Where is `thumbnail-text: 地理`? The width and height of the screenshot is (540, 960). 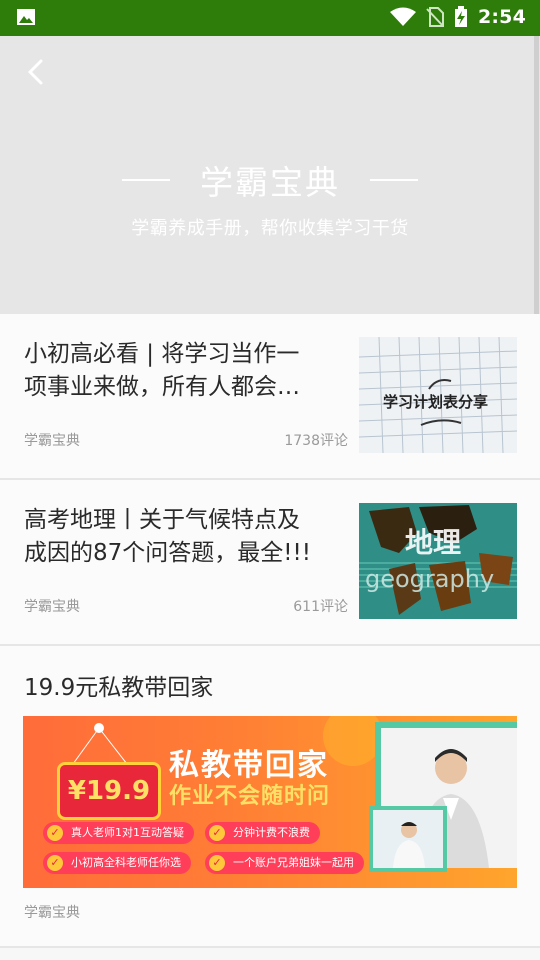 thumbnail-text: 地理 is located at coordinates (433, 542).